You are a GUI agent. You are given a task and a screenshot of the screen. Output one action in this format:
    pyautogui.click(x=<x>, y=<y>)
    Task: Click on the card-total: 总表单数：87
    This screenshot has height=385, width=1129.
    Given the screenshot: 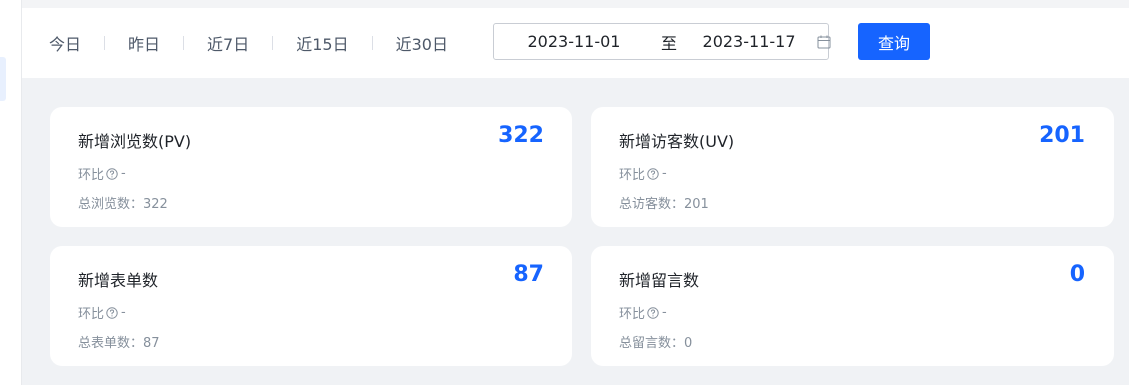 What is the action you would take?
    pyautogui.click(x=119, y=341)
    